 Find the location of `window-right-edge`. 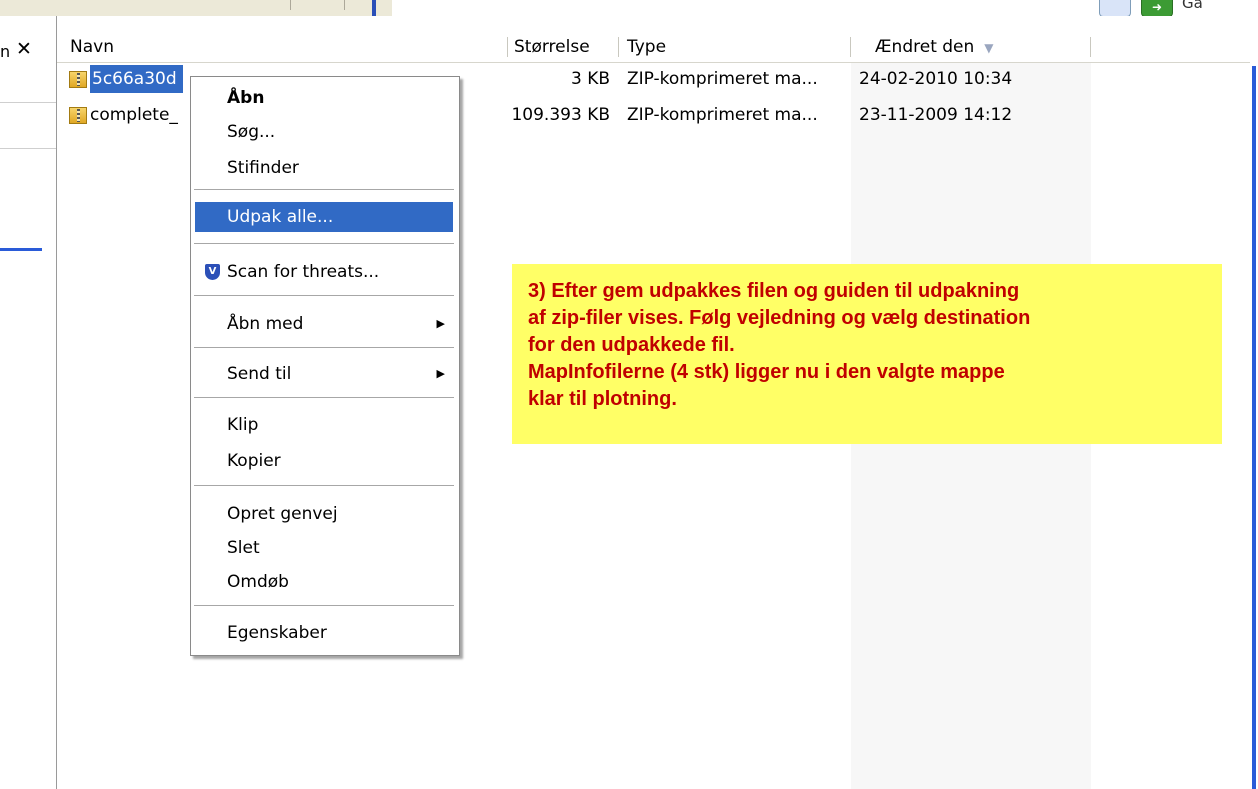

window-right-edge is located at coordinates (1254, 402).